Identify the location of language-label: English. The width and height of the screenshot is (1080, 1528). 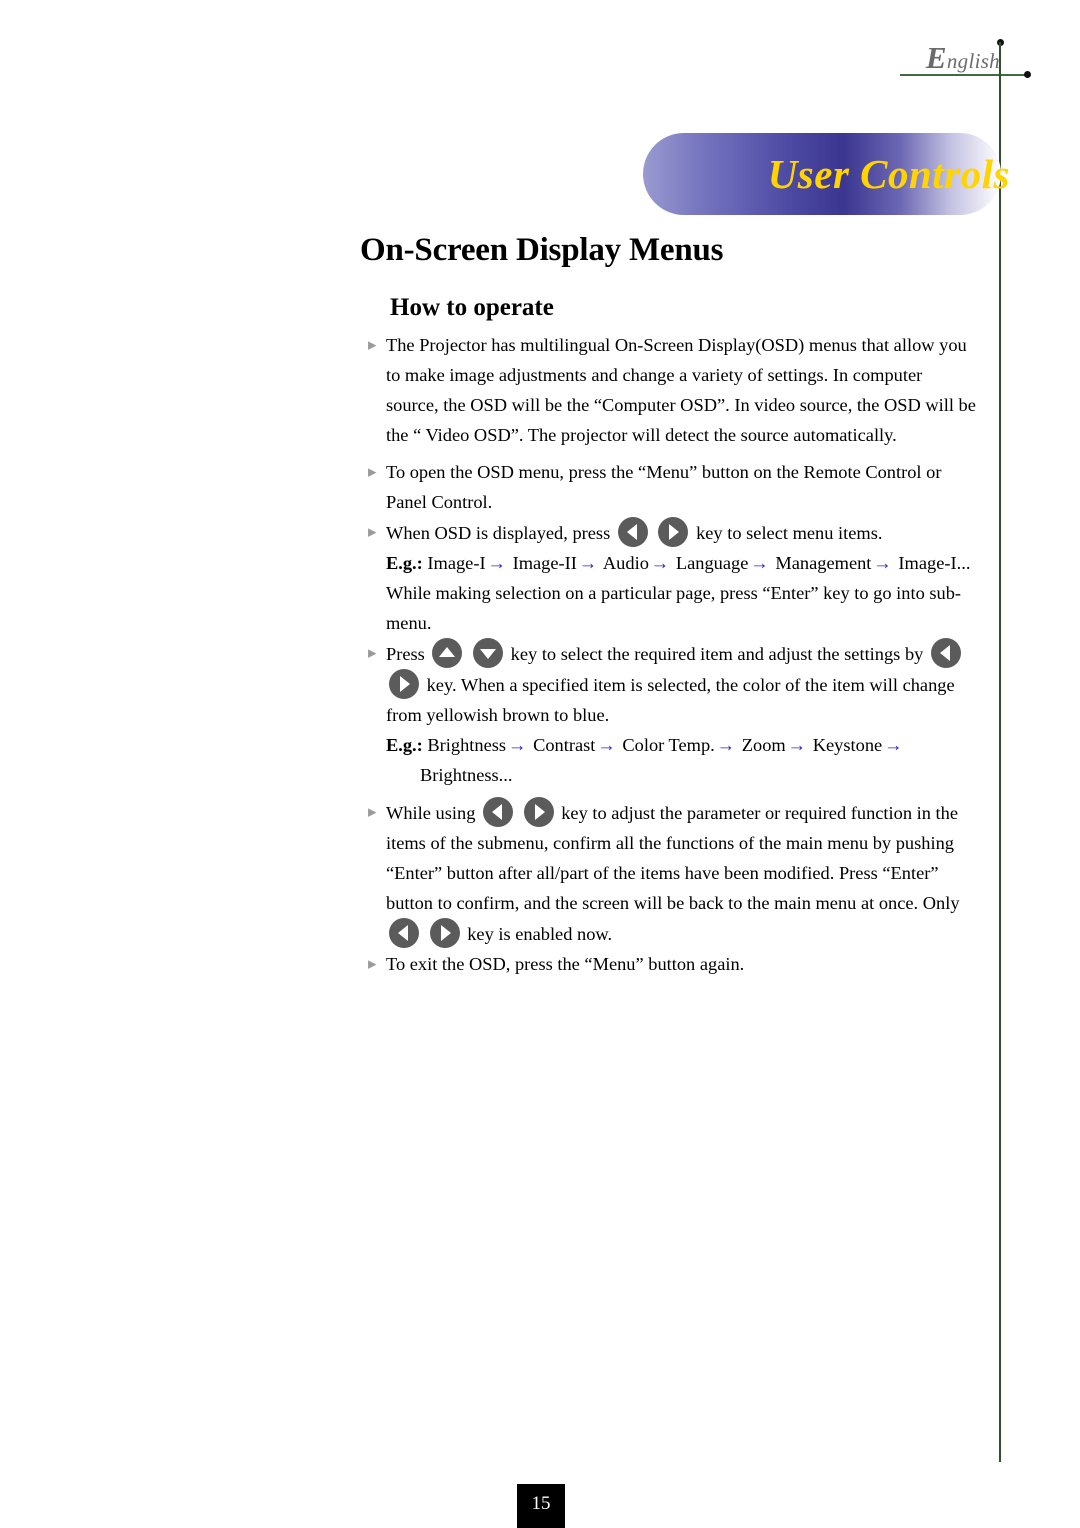
(963, 58).